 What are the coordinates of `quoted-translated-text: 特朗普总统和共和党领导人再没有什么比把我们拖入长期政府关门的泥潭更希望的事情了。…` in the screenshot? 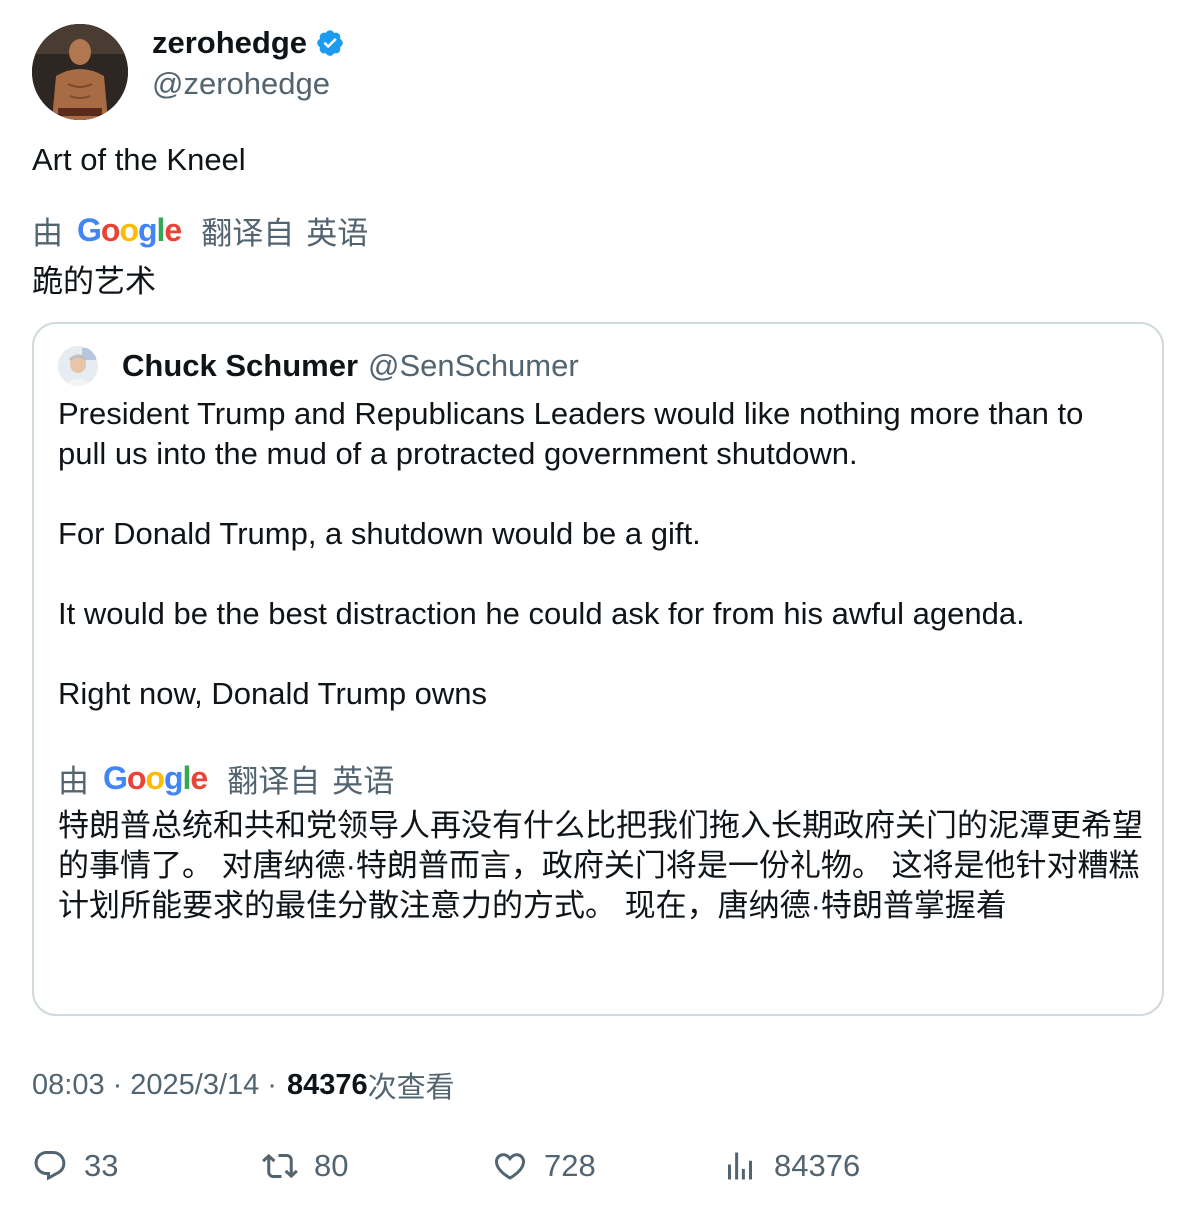 It's located at (600, 865).